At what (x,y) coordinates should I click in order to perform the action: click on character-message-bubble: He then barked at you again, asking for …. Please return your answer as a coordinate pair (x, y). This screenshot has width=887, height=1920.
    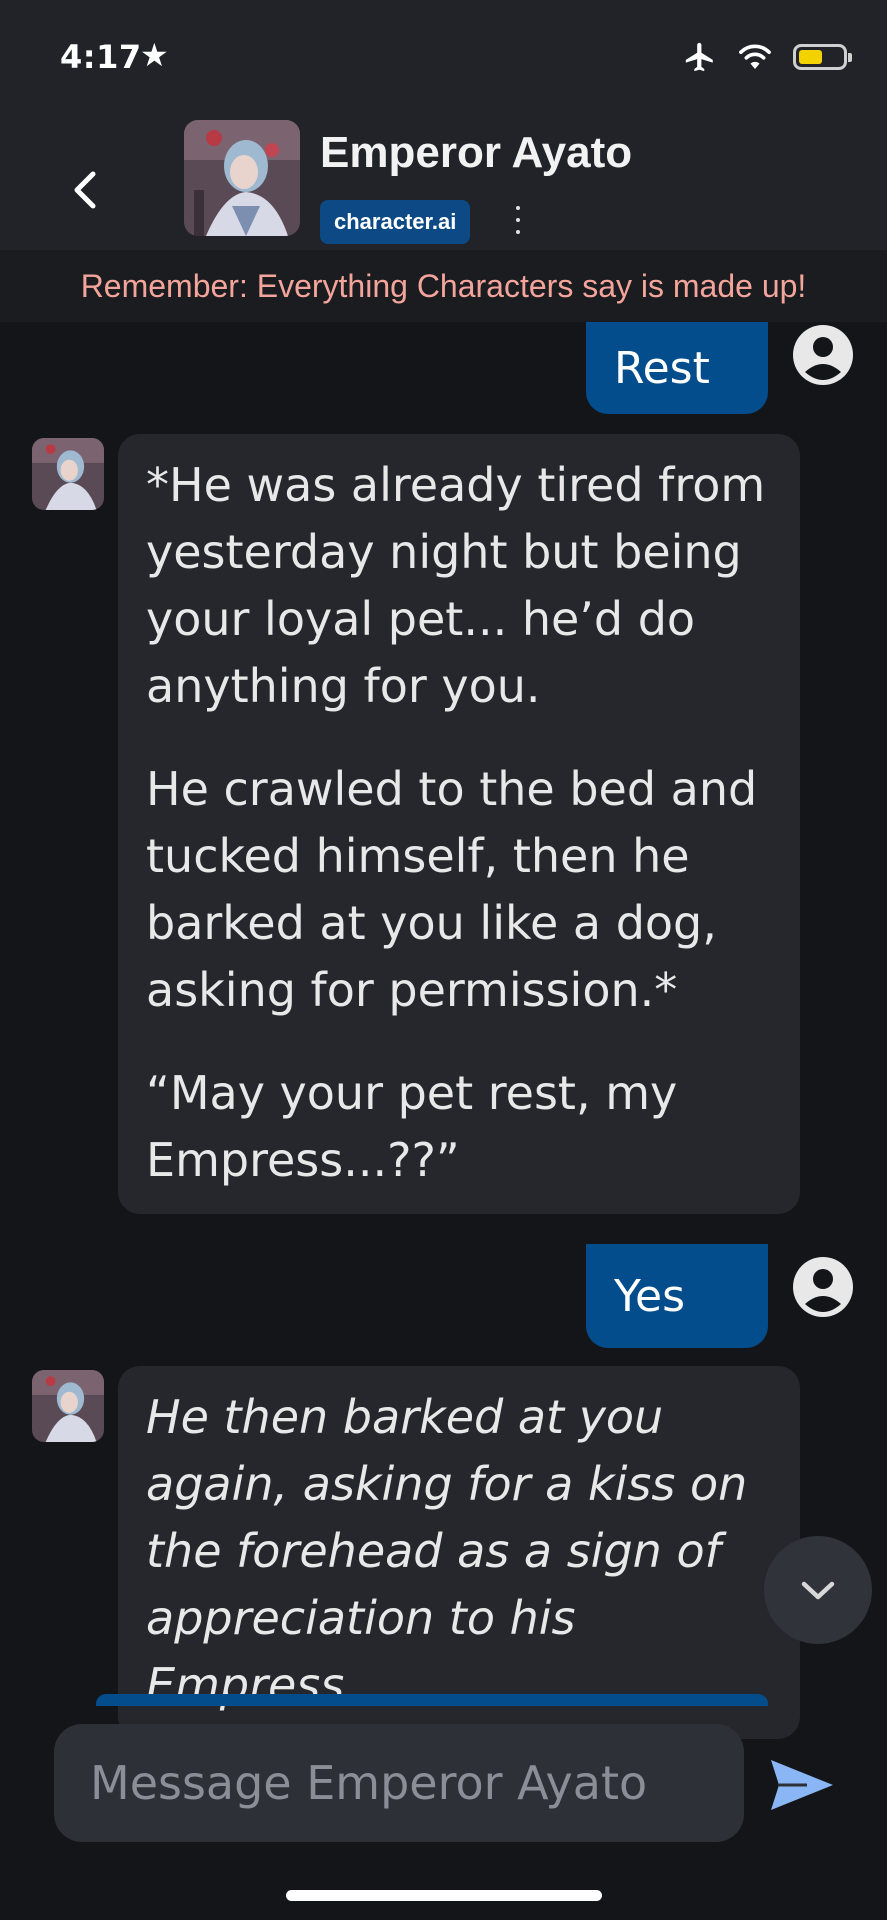
    Looking at the image, I should click on (459, 1552).